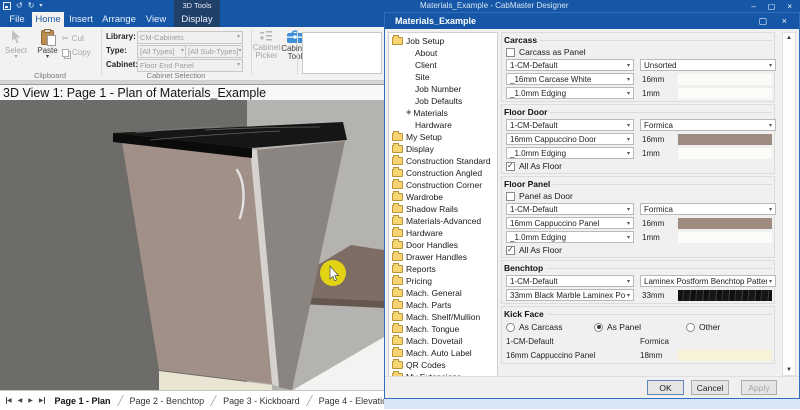 The height and width of the screenshot is (410, 800). I want to click on floor-door-edging-combo: _1.0mm Edging ▾, so click(570, 153).